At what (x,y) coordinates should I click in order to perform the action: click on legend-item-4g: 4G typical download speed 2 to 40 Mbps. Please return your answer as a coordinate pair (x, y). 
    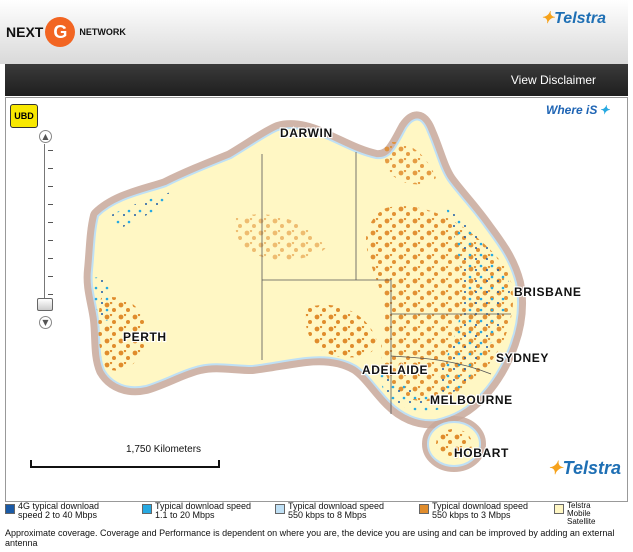
    Looking at the image, I should click on (52, 511).